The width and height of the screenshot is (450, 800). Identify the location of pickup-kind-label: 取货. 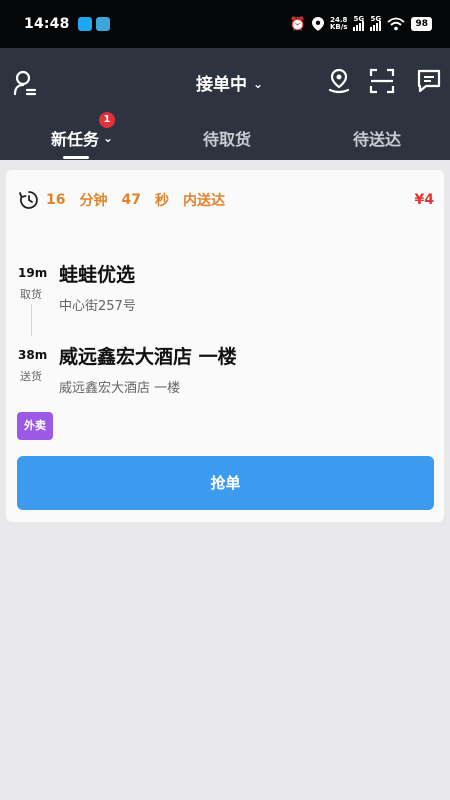
(31, 294).